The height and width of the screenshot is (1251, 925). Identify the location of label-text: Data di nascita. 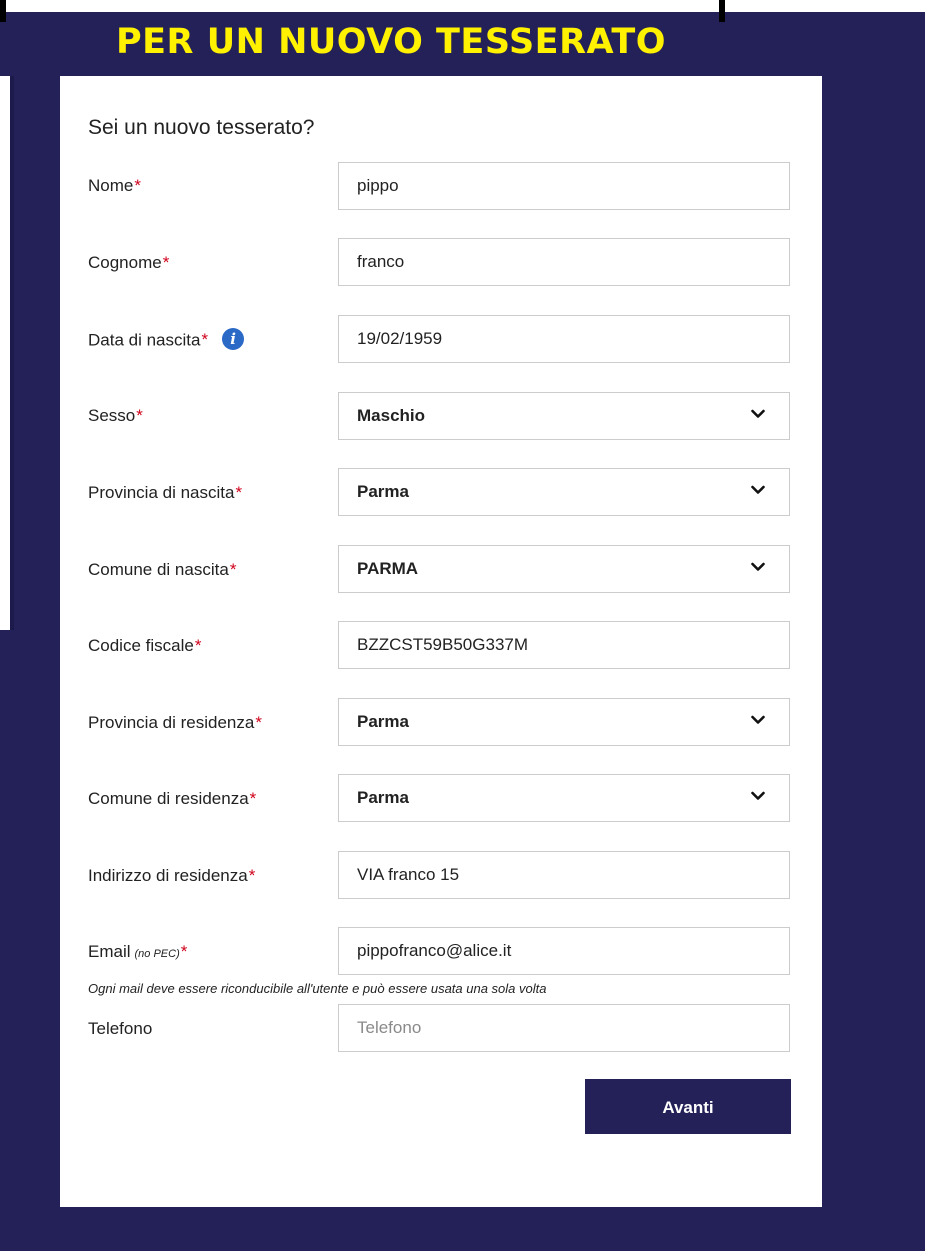
(144, 340).